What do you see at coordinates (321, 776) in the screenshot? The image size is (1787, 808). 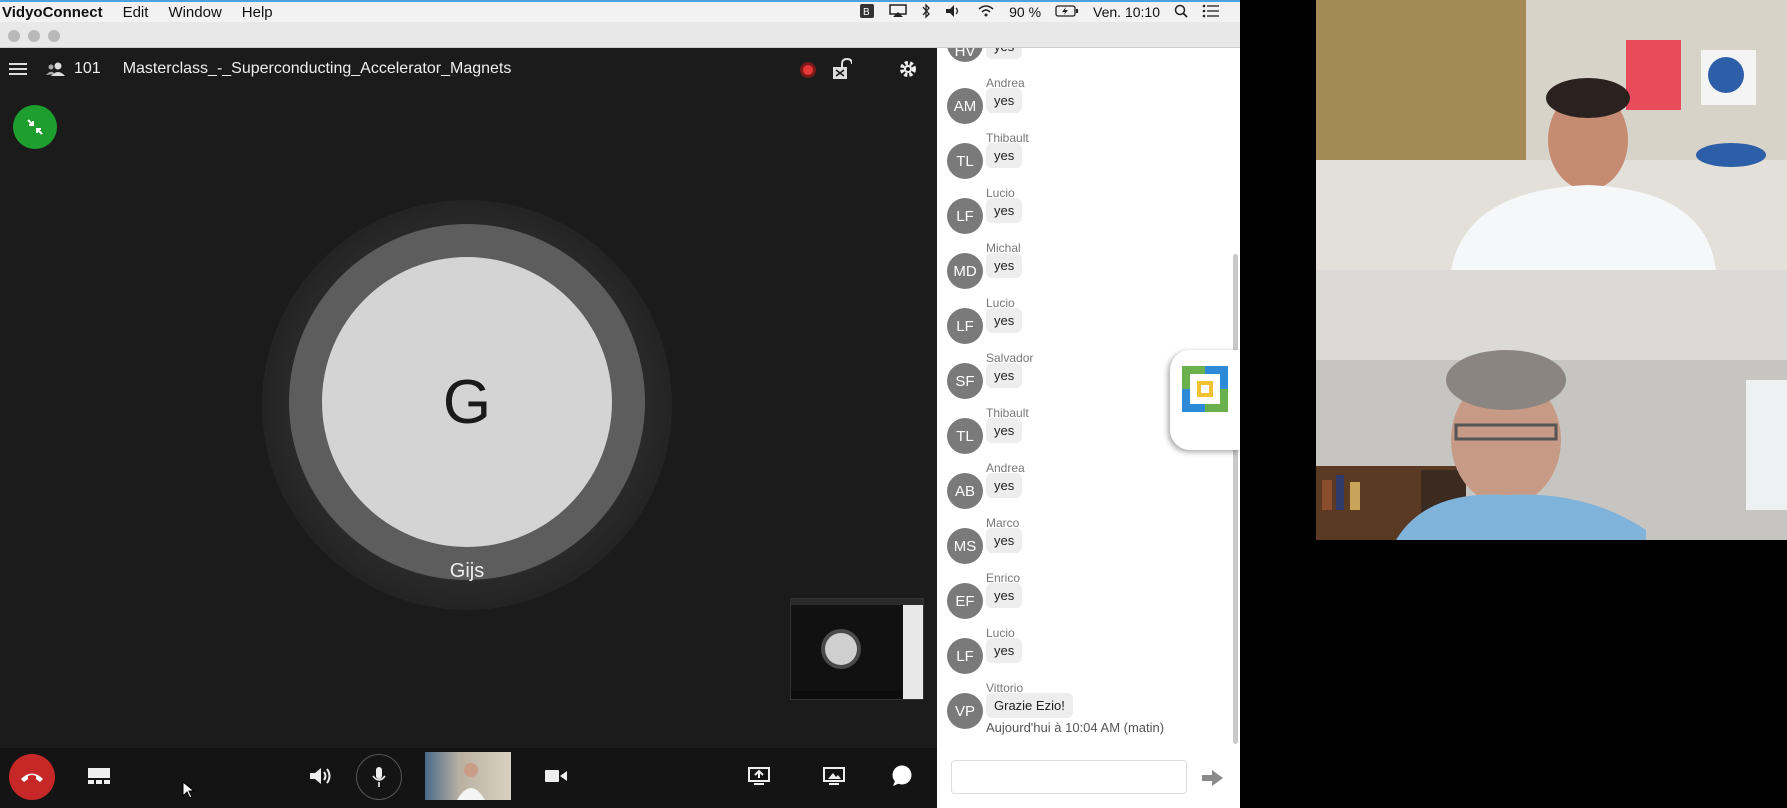 I see `speaker-icon` at bounding box center [321, 776].